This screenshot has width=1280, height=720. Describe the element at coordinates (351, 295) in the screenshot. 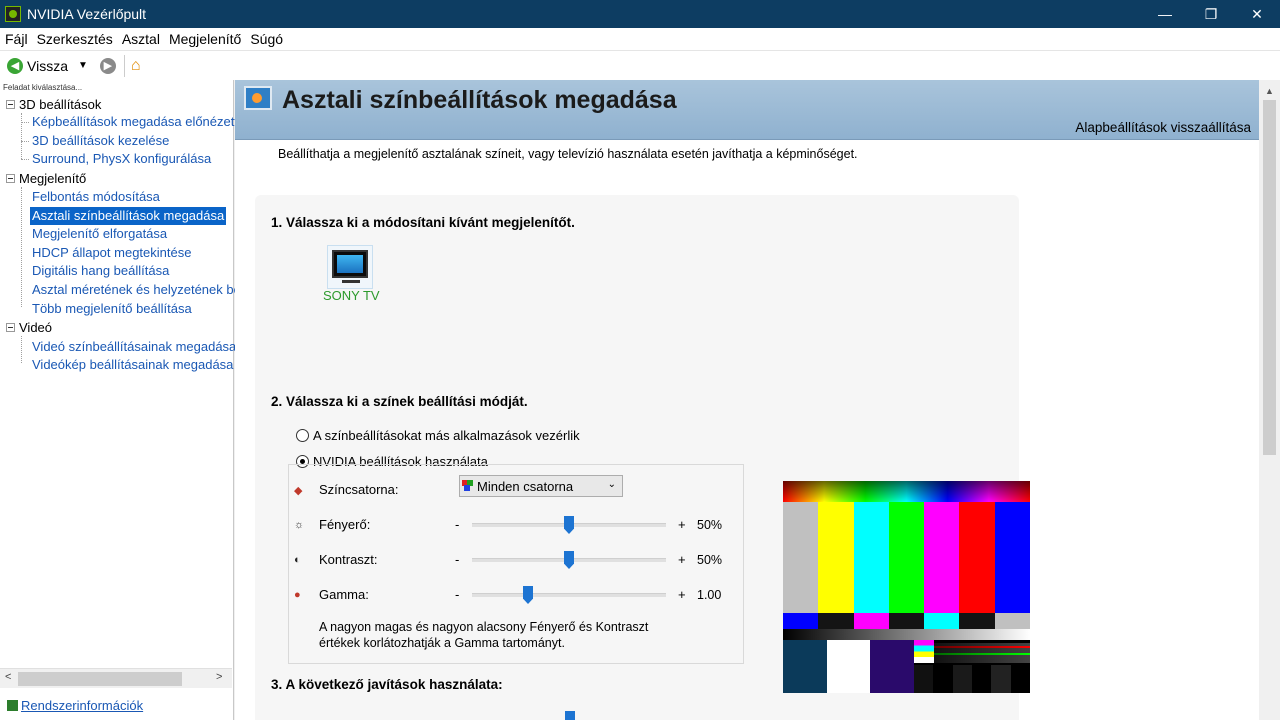

I see `display-name-label: SONY TV` at that location.